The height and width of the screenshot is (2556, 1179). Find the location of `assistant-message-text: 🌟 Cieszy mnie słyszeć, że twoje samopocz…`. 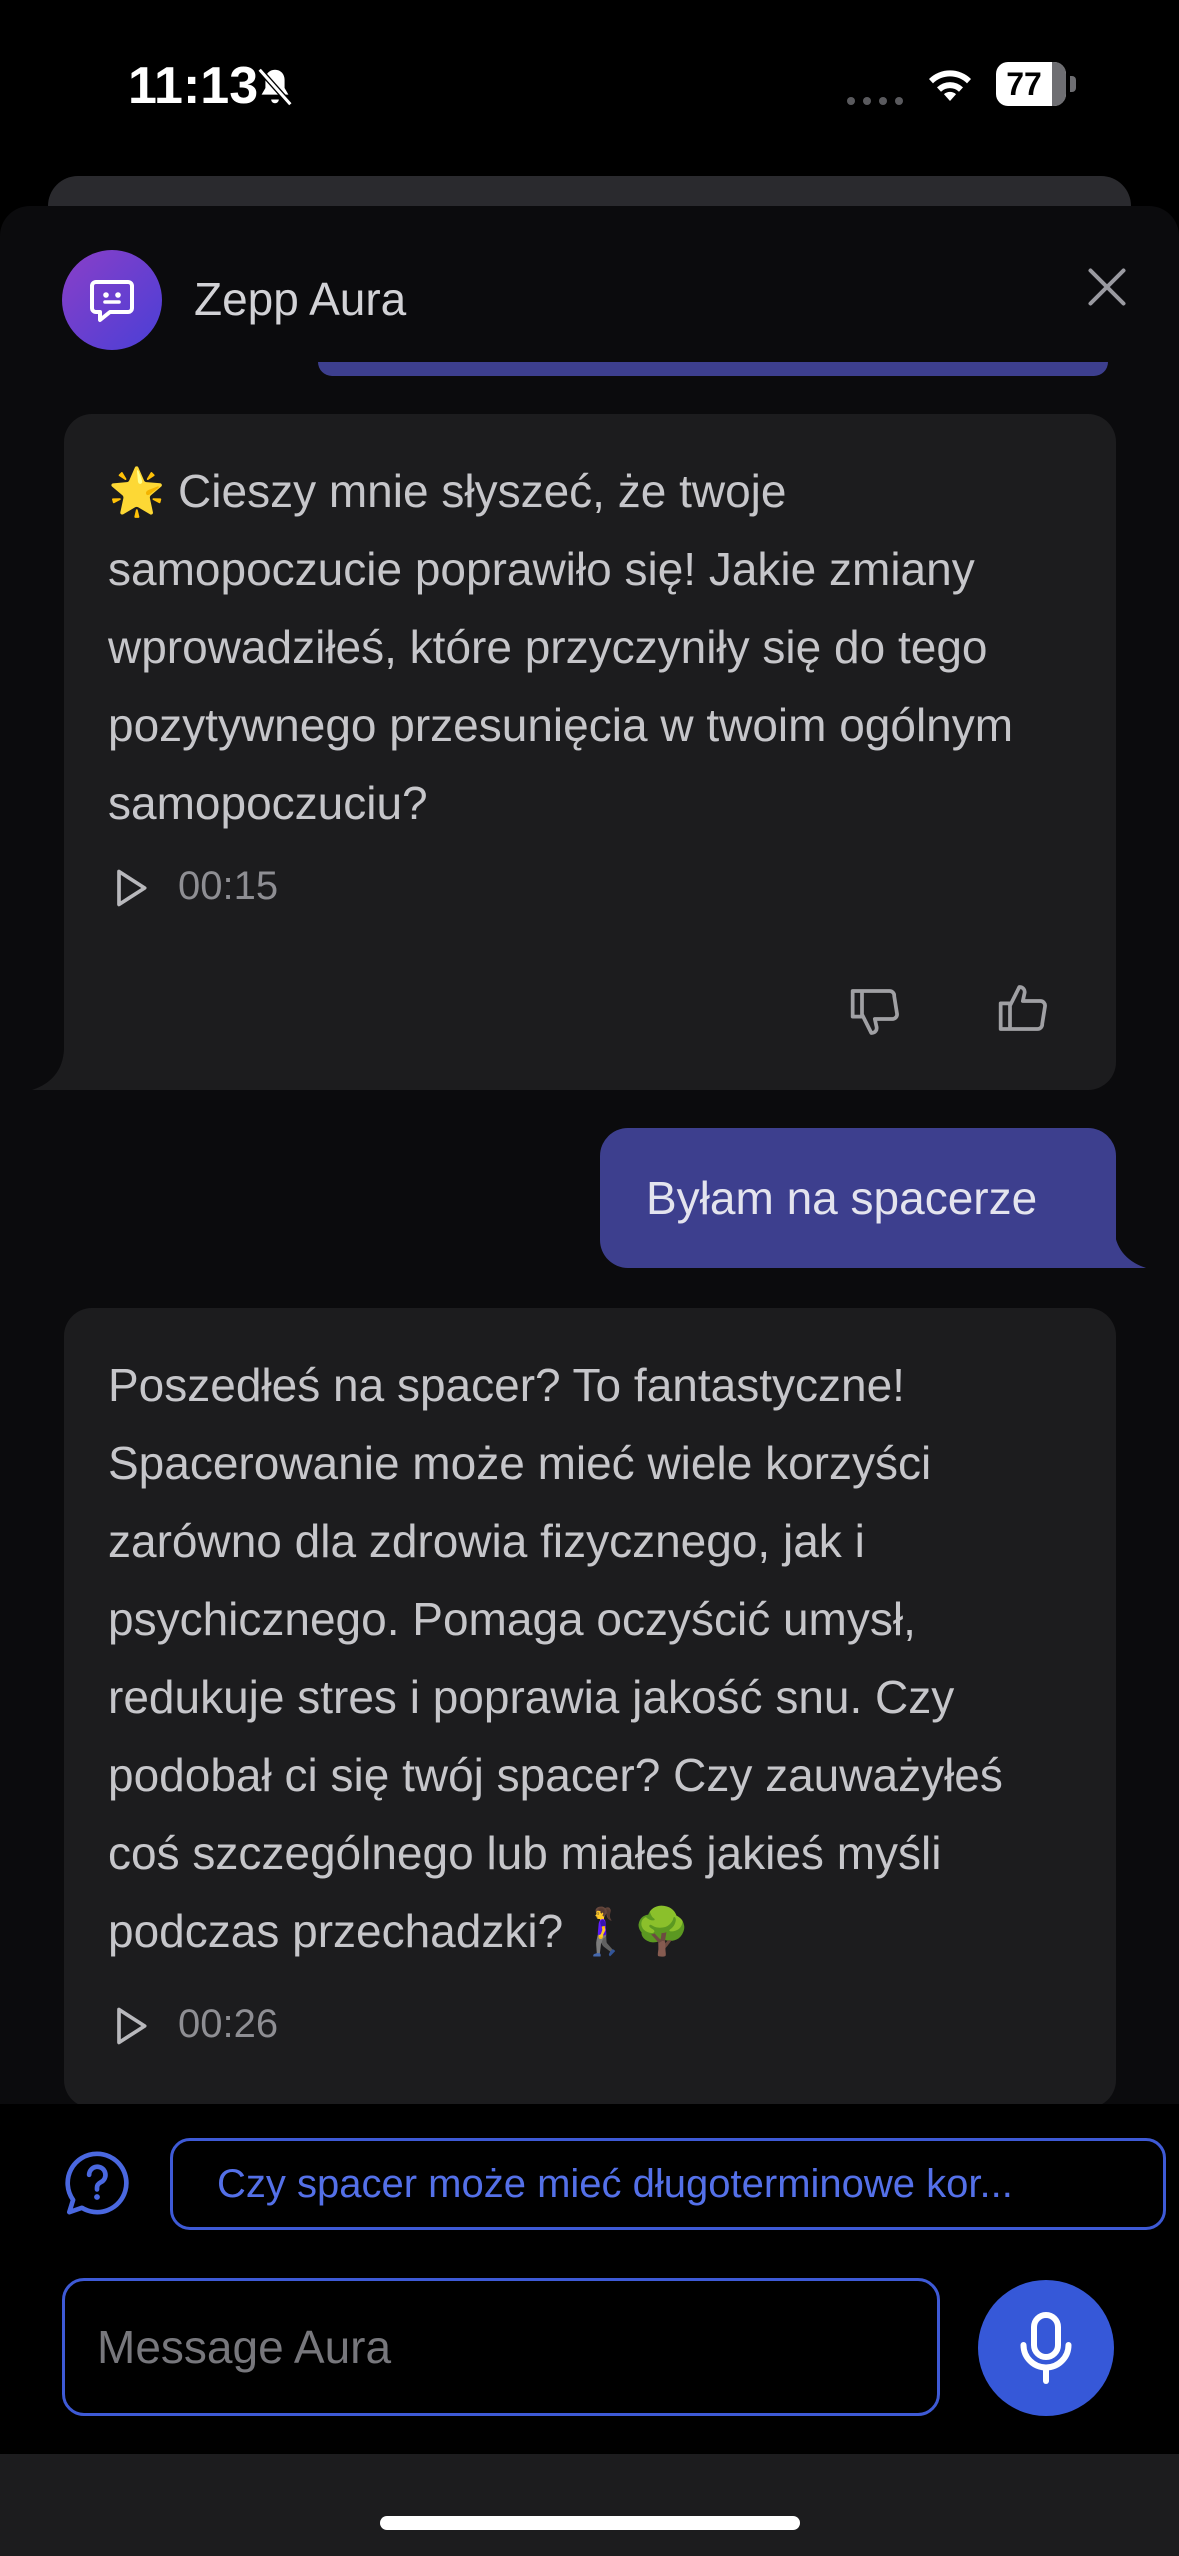

assistant-message-text: 🌟 Cieszy mnie słyszeć, że twoje samopocz… is located at coordinates (561, 647).